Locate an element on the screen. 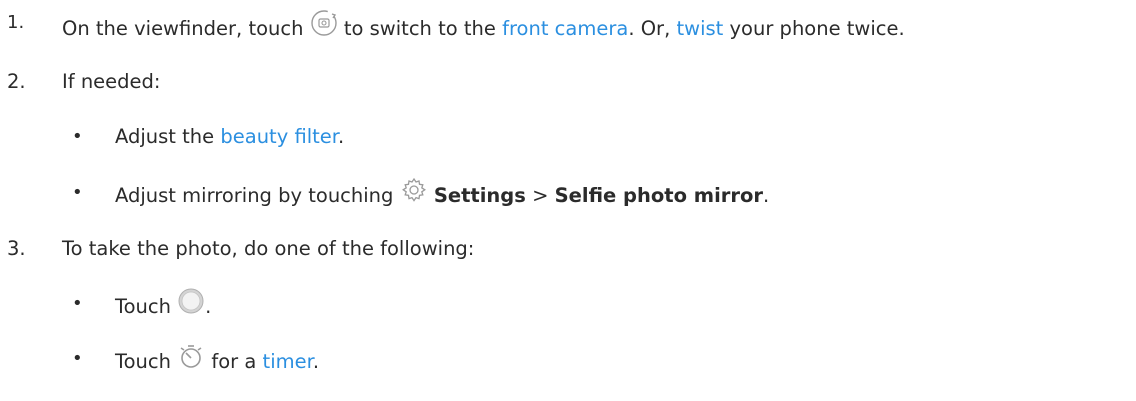 This screenshot has height=401, width=1136. step-text: your phone twice. is located at coordinates (817, 28).